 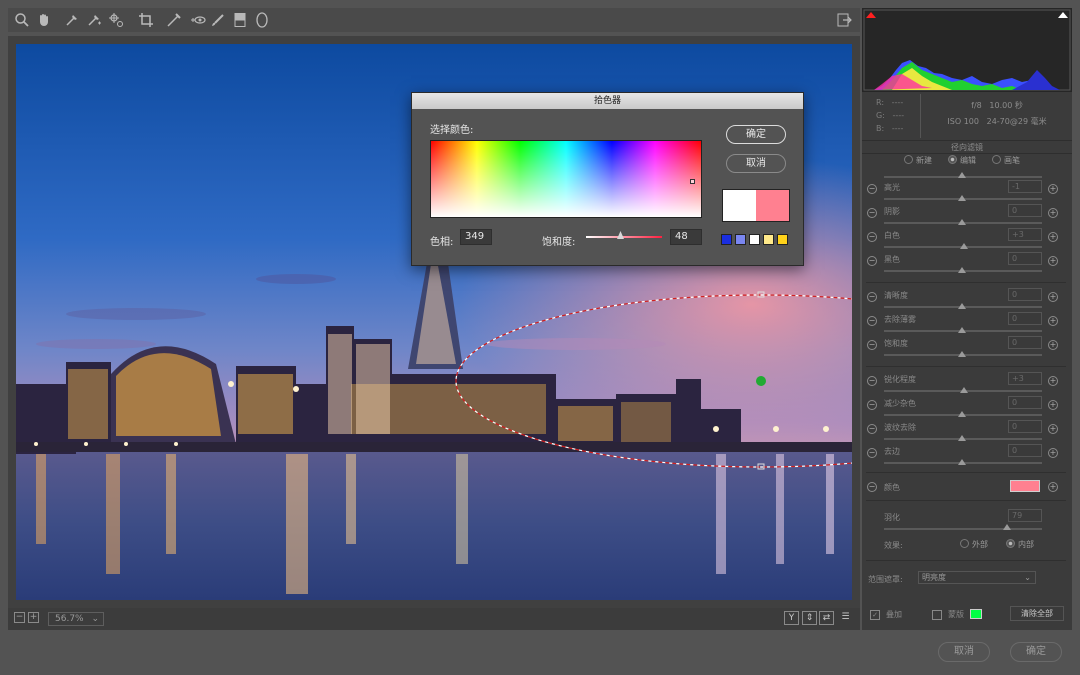 What do you see at coordinates (756, 134) in the screenshot?
I see `dialog-ok-button: 确定` at bounding box center [756, 134].